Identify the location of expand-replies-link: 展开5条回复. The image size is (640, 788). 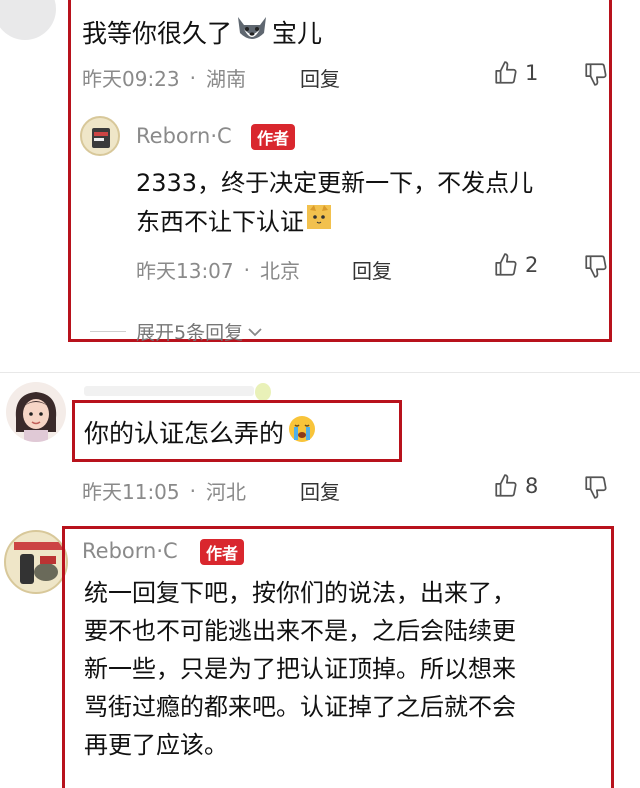
(176, 331).